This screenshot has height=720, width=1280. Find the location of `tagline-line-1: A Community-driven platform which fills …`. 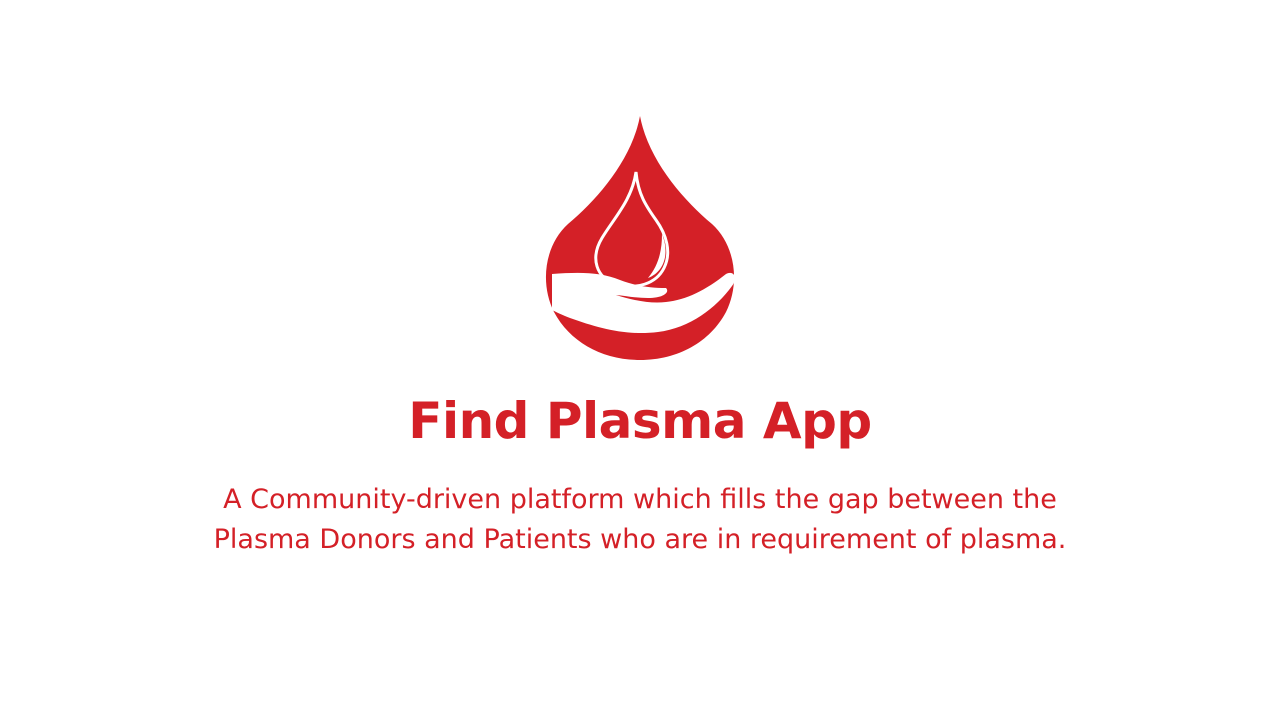

tagline-line-1: A Community-driven platform which fills … is located at coordinates (640, 499).